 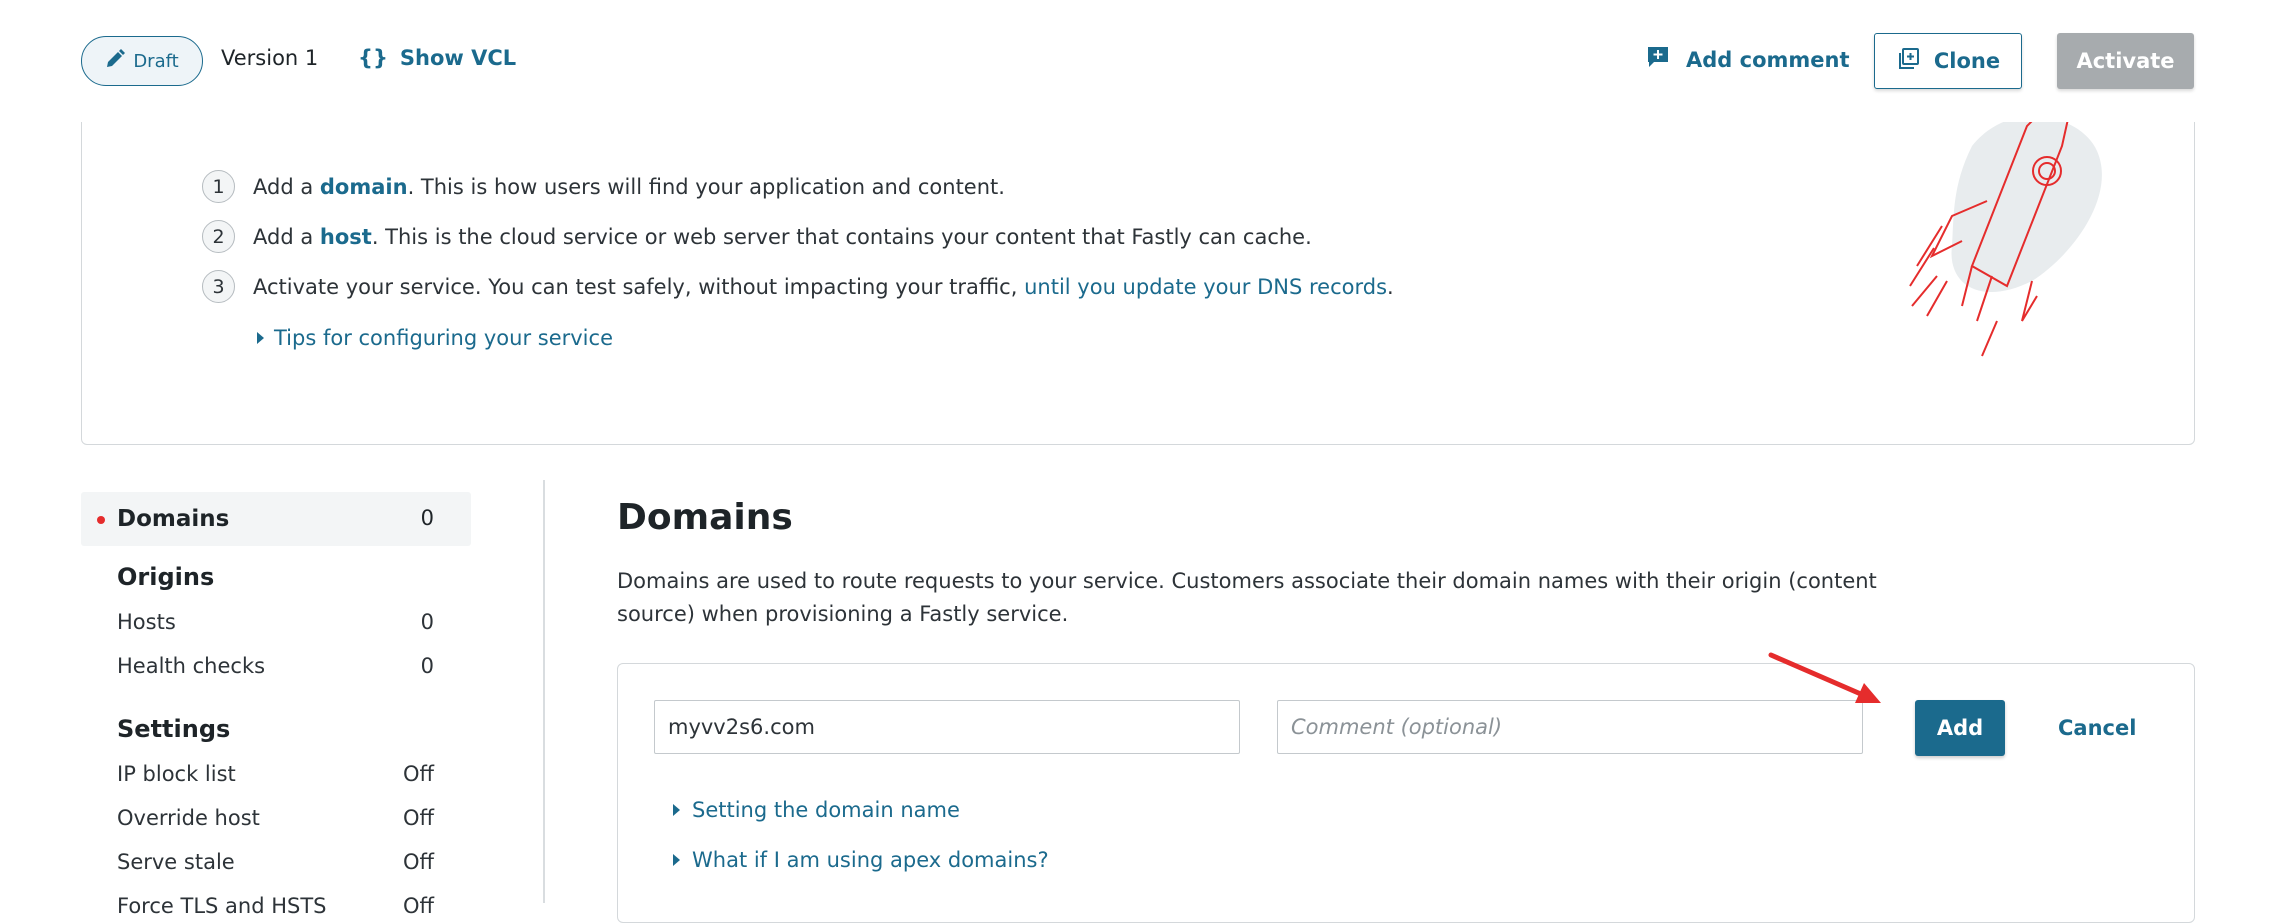 I want to click on dns-records-link: until you update your DNS records, so click(x=1205, y=287).